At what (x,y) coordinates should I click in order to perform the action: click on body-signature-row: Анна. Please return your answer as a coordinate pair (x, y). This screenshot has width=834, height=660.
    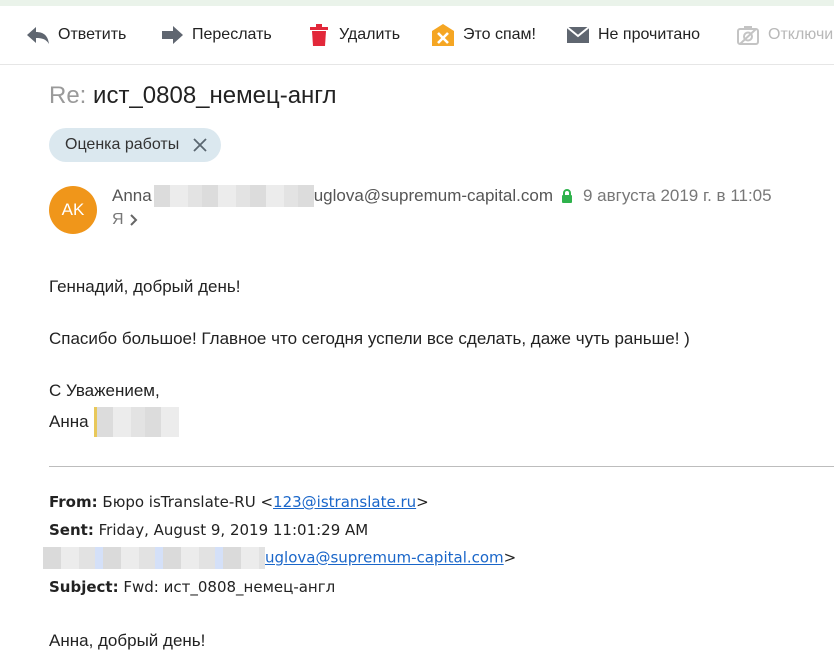
    Looking at the image, I should click on (114, 422).